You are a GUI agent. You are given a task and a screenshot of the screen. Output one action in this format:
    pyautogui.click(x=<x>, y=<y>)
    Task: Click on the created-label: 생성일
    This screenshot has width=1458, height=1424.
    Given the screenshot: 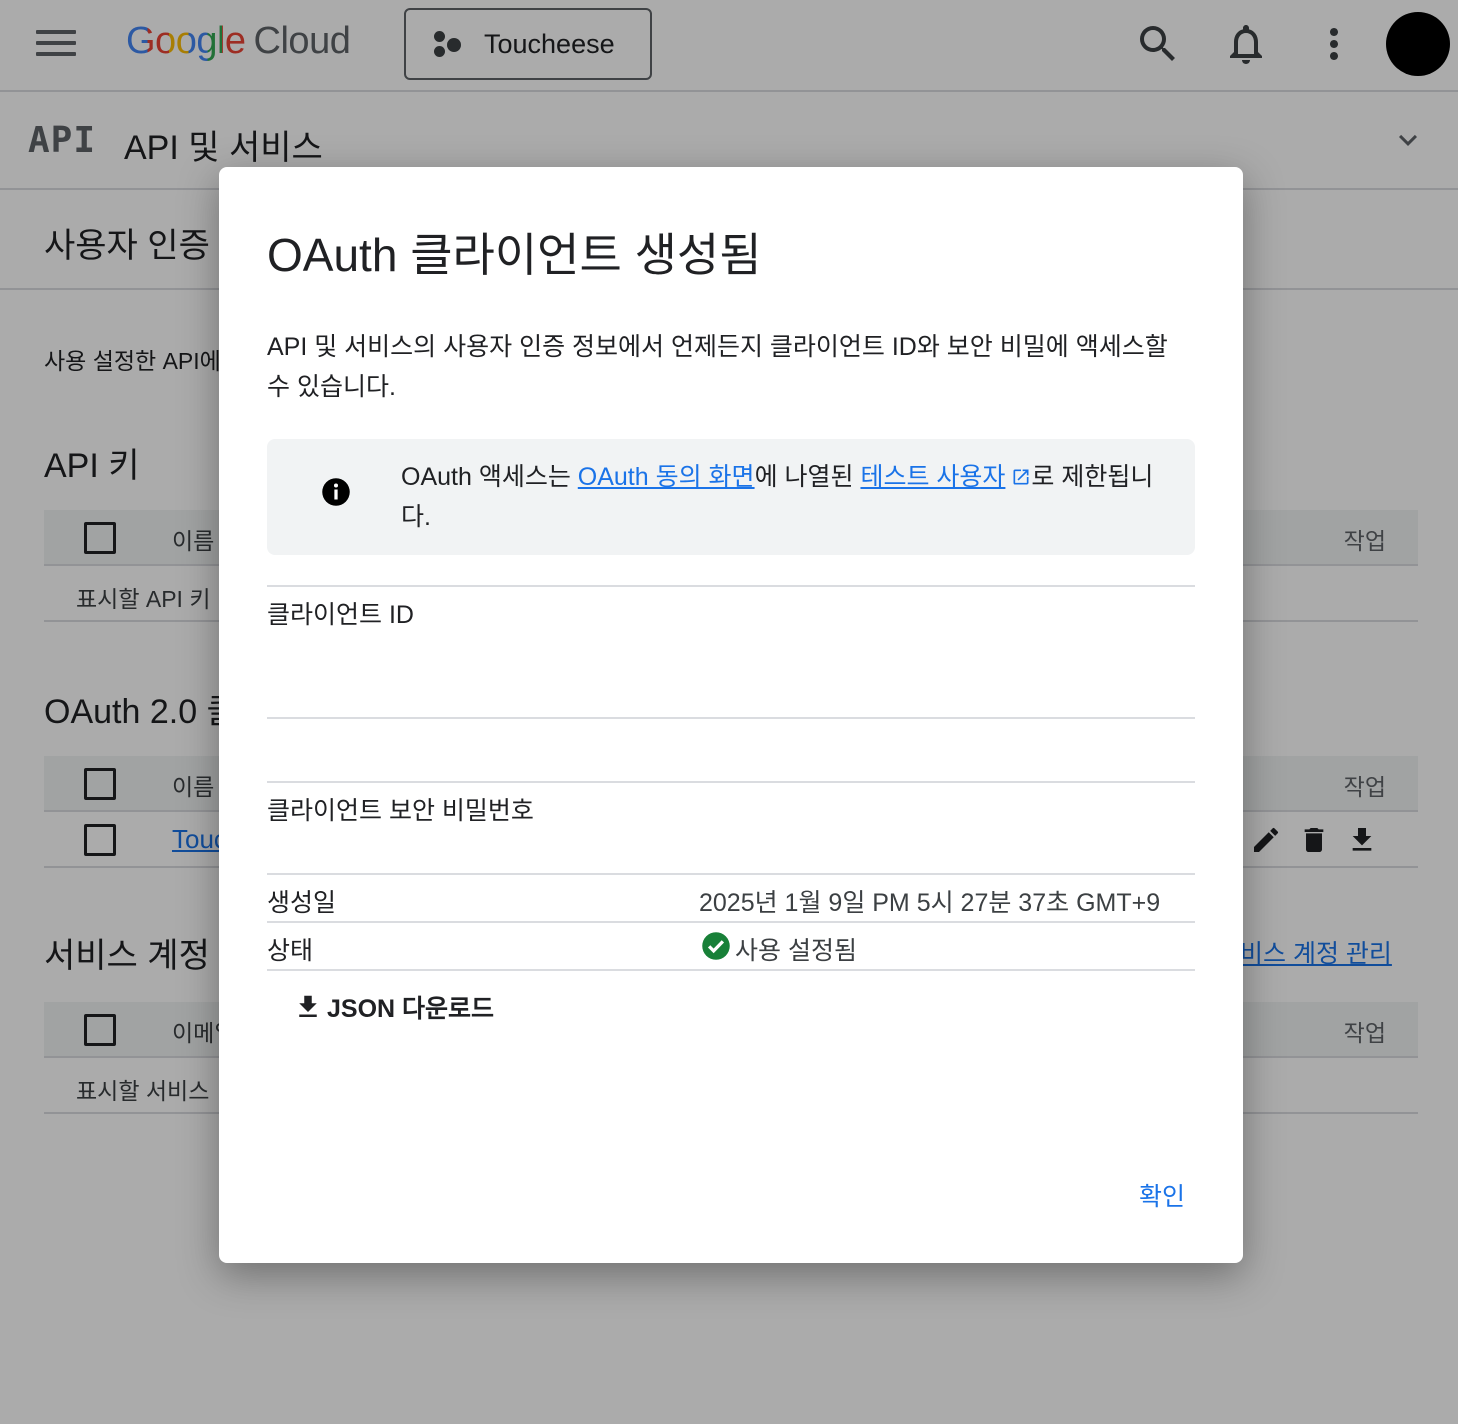 What is the action you would take?
    pyautogui.click(x=302, y=903)
    